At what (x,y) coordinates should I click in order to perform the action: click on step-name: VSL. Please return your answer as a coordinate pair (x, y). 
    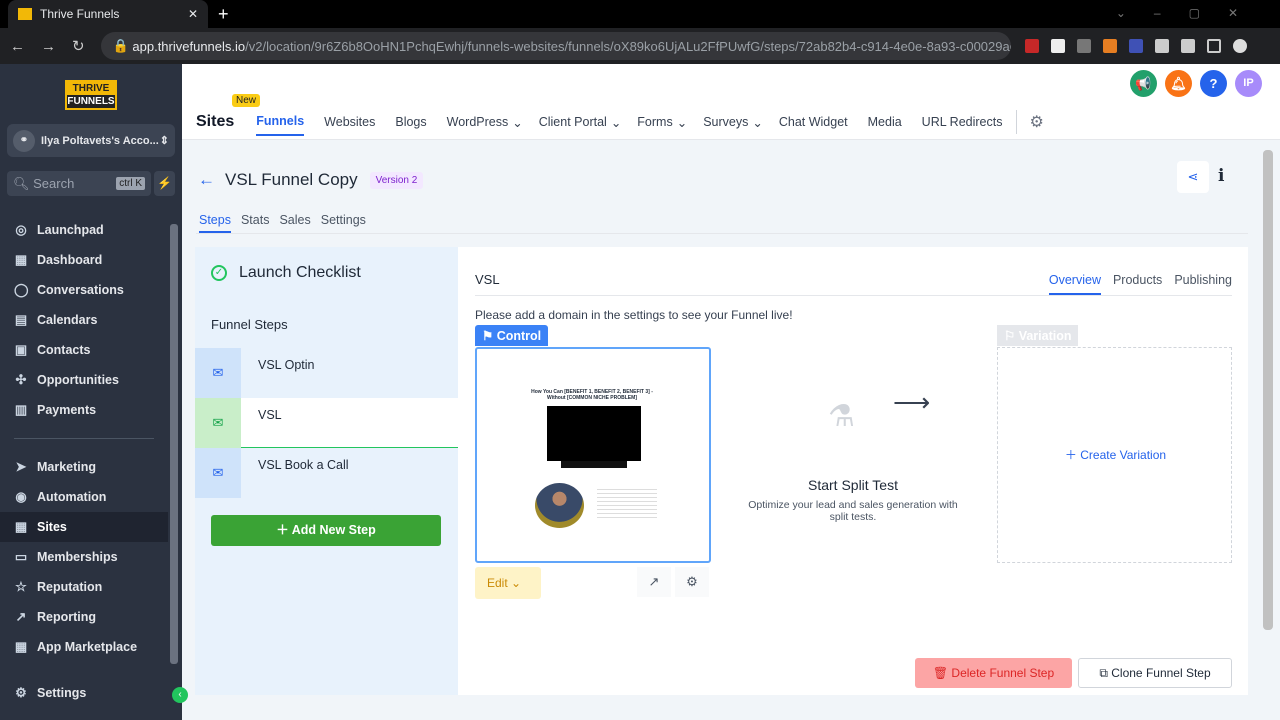
    Looking at the image, I should click on (487, 279).